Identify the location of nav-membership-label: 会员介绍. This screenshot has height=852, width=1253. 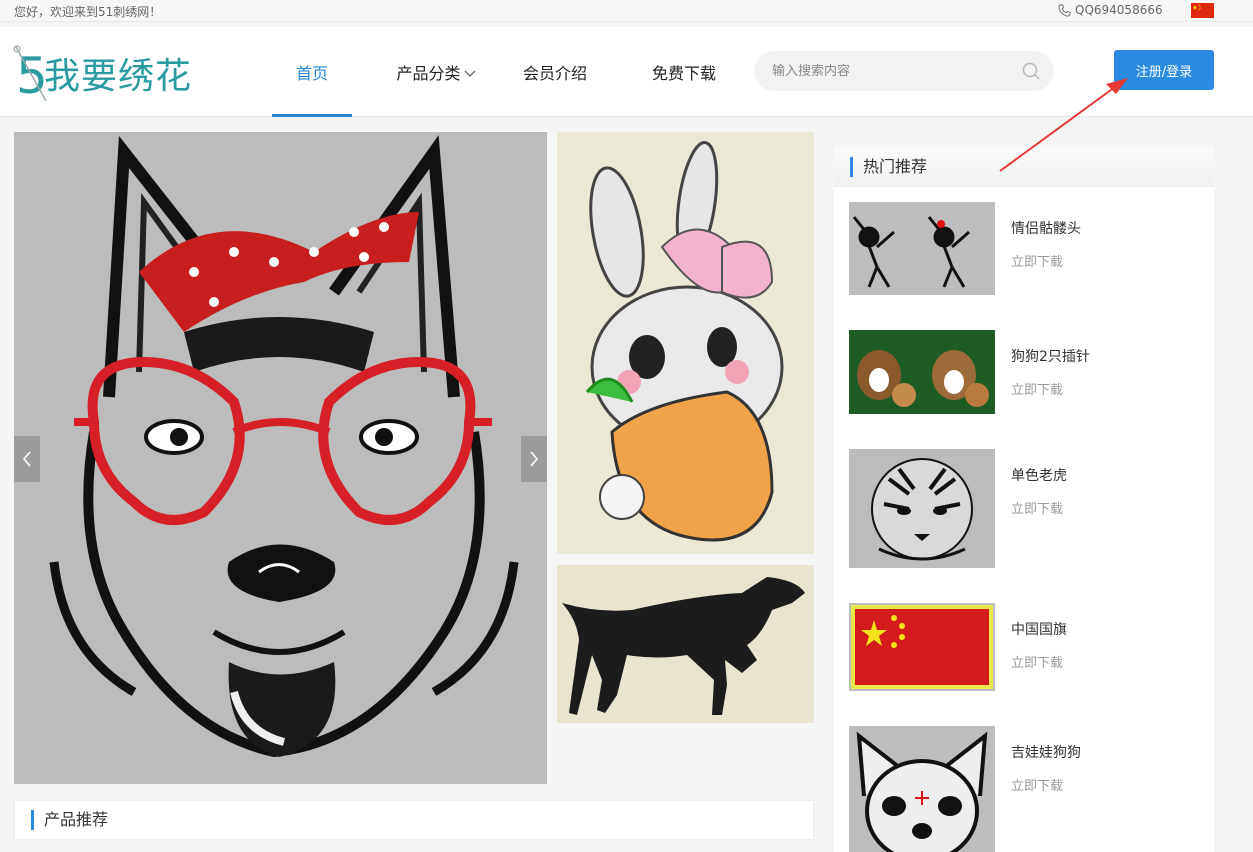
(554, 73).